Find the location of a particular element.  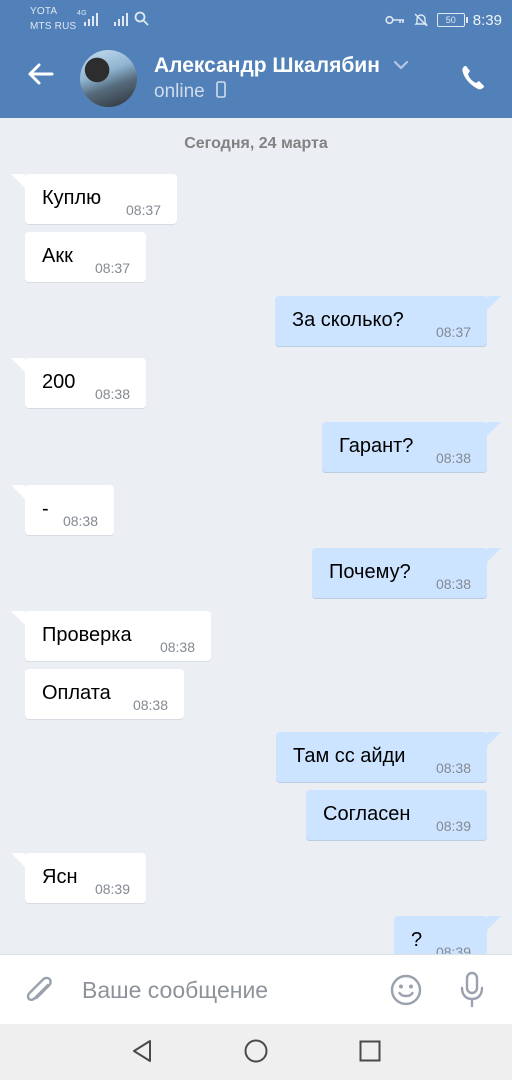

message-bubble-incoming: - 08:38 is located at coordinates (62, 510).